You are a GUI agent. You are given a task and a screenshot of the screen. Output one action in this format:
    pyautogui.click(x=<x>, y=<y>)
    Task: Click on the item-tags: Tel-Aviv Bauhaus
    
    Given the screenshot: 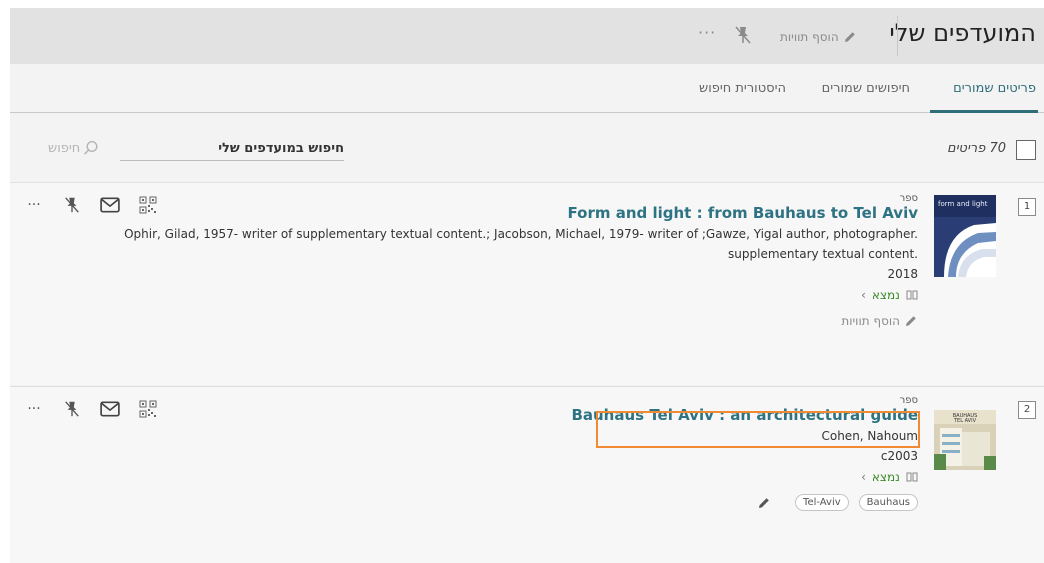 What is the action you would take?
    pyautogui.click(x=744, y=502)
    